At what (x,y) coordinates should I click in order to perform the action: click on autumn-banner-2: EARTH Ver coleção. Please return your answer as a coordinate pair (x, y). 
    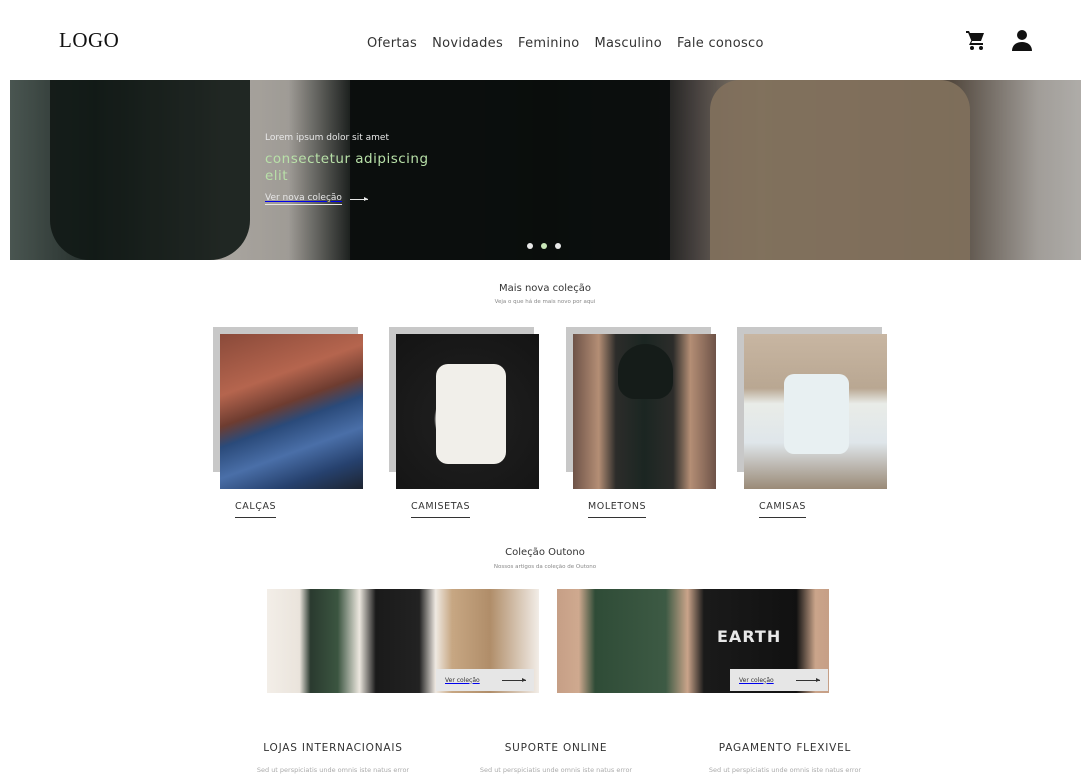
    Looking at the image, I should click on (693, 641).